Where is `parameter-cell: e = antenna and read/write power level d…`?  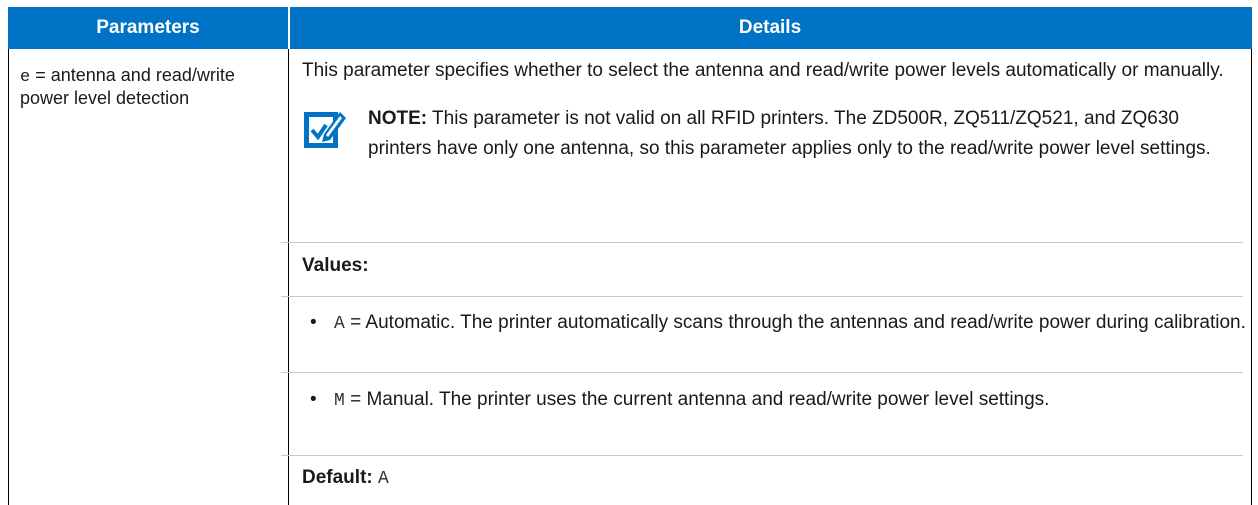
parameter-cell: e = antenna and read/write power level d… is located at coordinates (150, 86).